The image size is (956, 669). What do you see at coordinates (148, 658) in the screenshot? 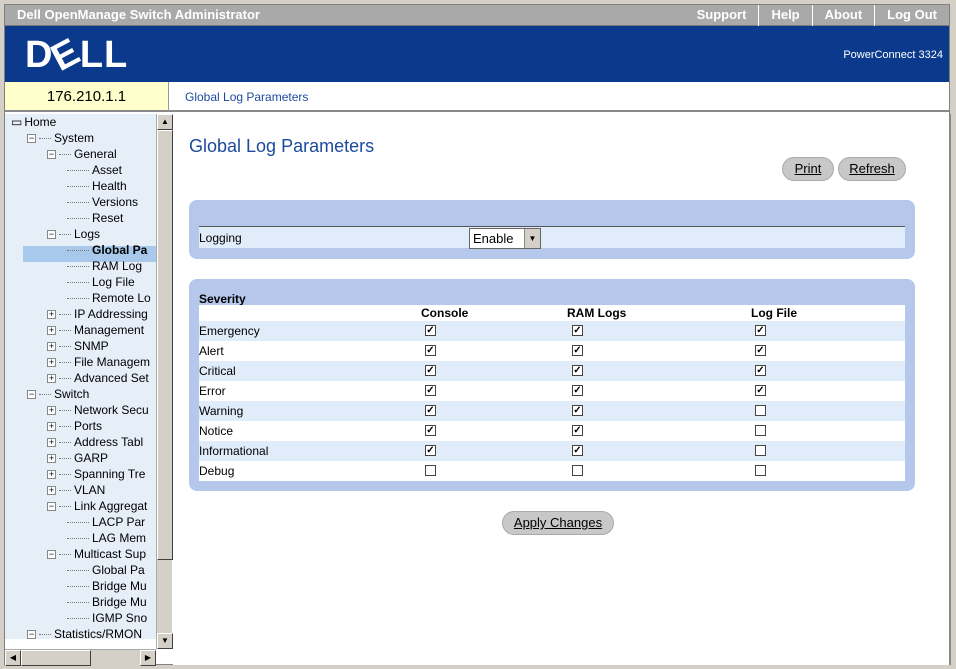
I see `scroll-right-icon: ▶` at bounding box center [148, 658].